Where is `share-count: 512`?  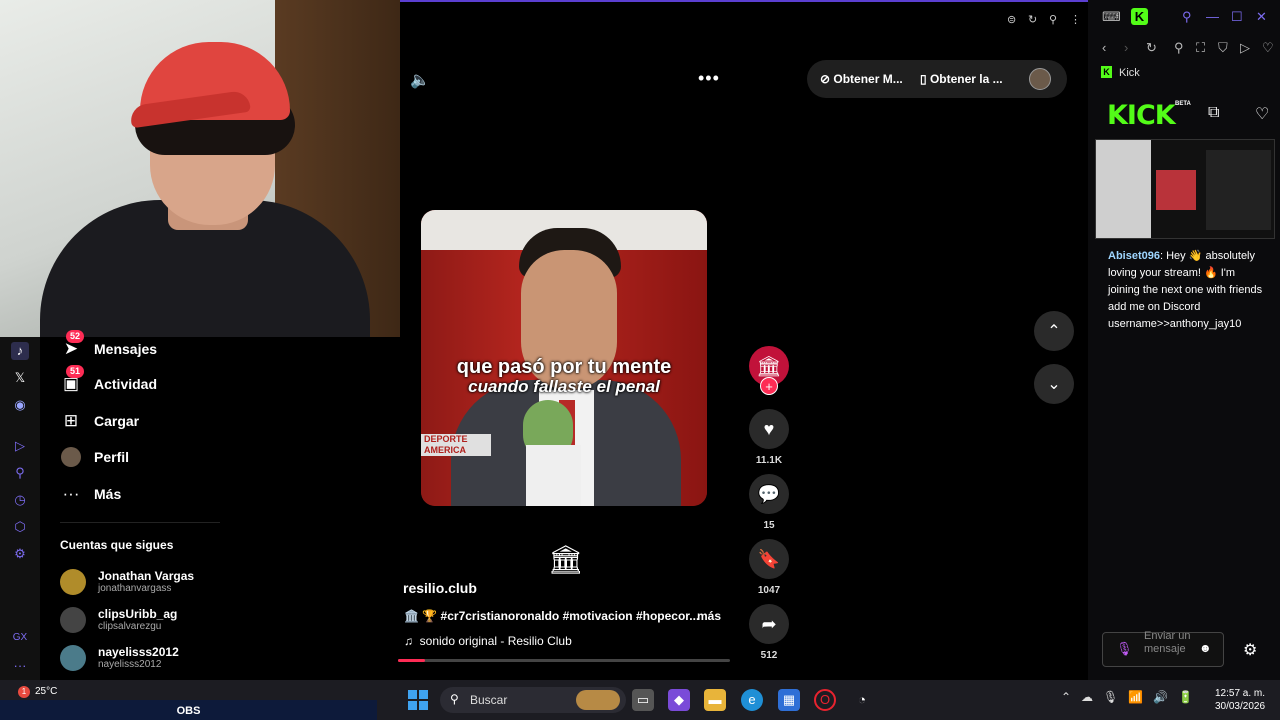 share-count: 512 is located at coordinates (769, 655).